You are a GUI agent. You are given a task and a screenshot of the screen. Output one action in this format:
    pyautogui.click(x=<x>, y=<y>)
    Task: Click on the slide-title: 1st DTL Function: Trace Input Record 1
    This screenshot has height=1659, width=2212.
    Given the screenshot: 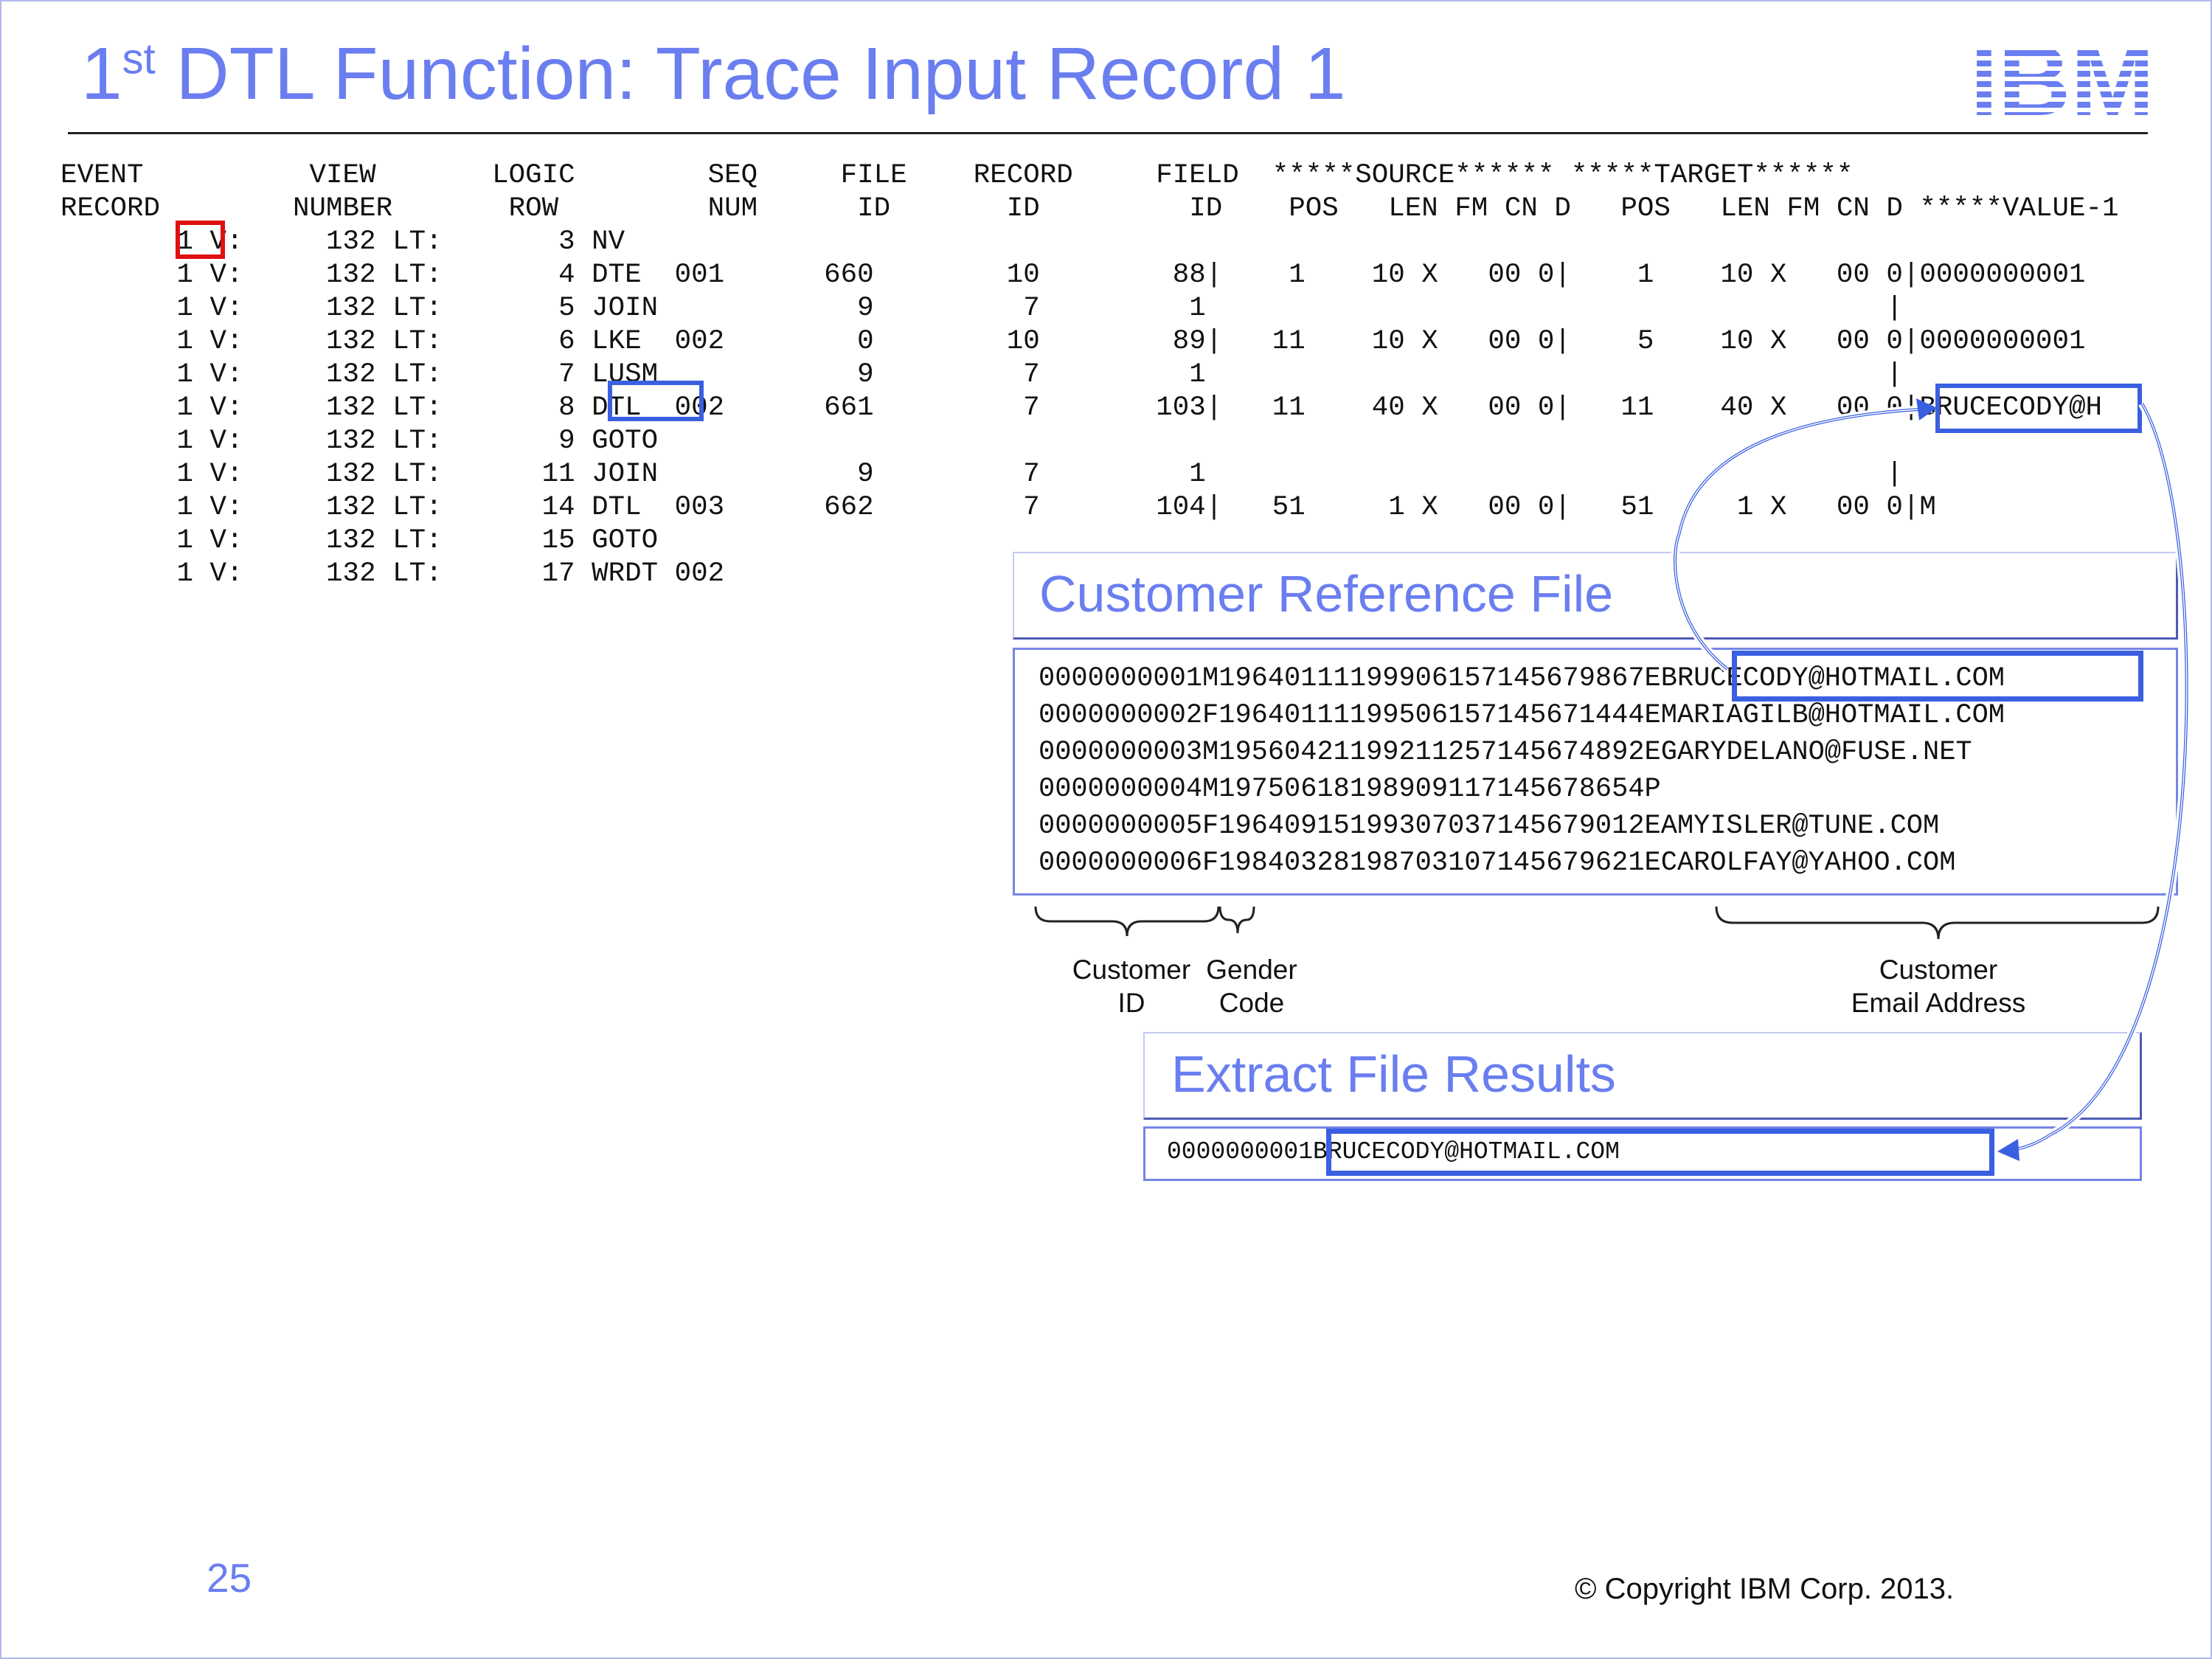 What is the action you would take?
    pyautogui.click(x=714, y=73)
    